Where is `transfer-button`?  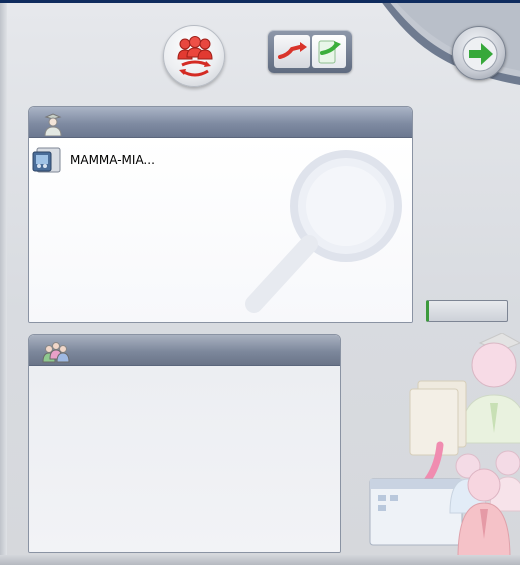
transfer-button is located at coordinates (310, 51).